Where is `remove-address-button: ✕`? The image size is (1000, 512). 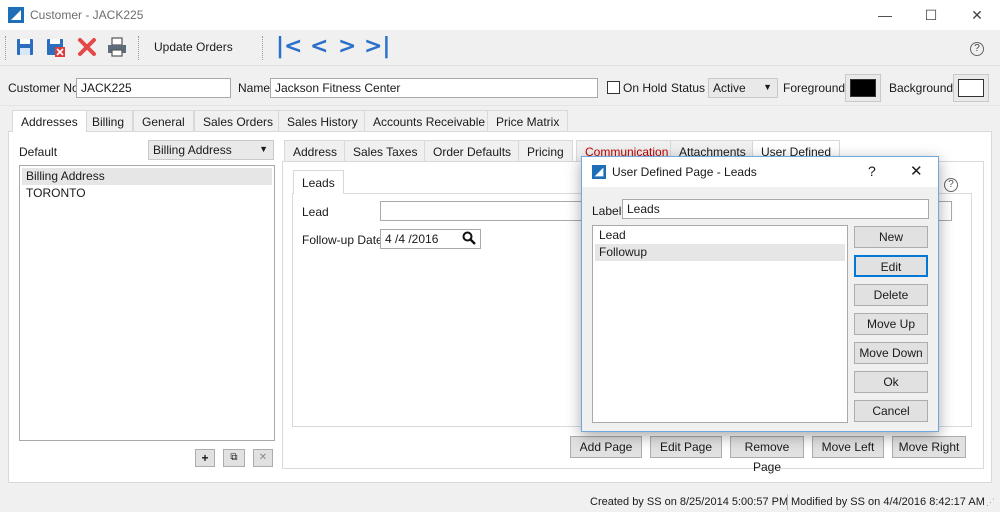 remove-address-button: ✕ is located at coordinates (263, 458).